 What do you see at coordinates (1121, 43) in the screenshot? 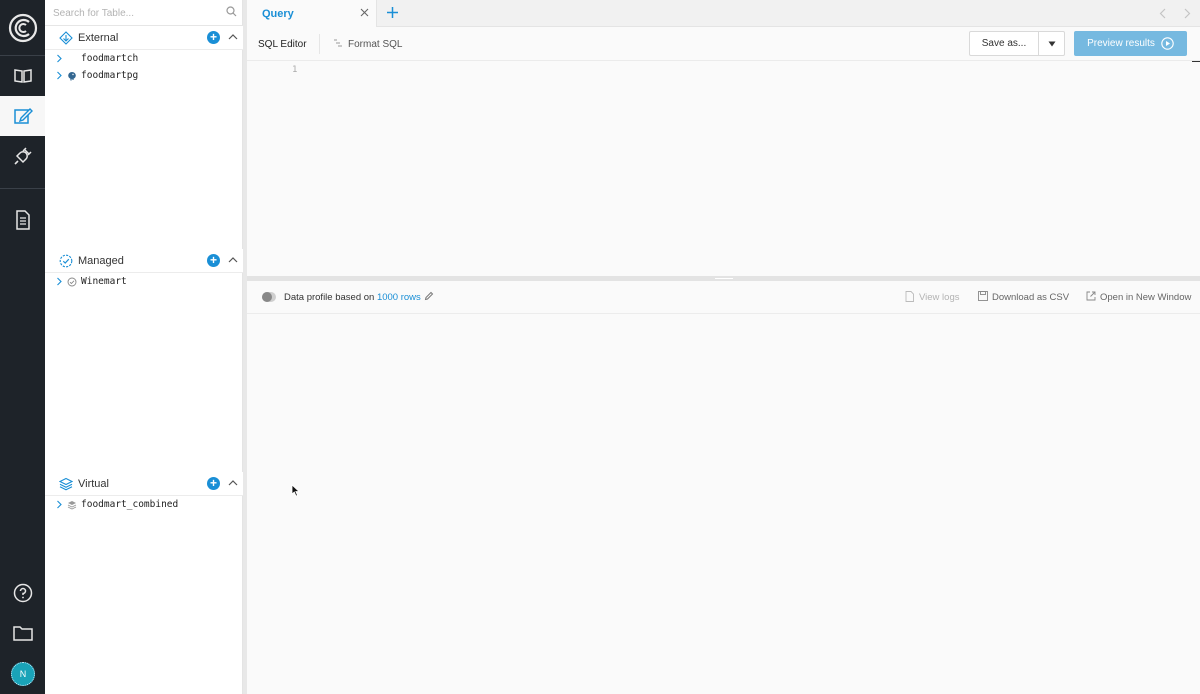
I see `preview-results-label: Preview results` at bounding box center [1121, 43].